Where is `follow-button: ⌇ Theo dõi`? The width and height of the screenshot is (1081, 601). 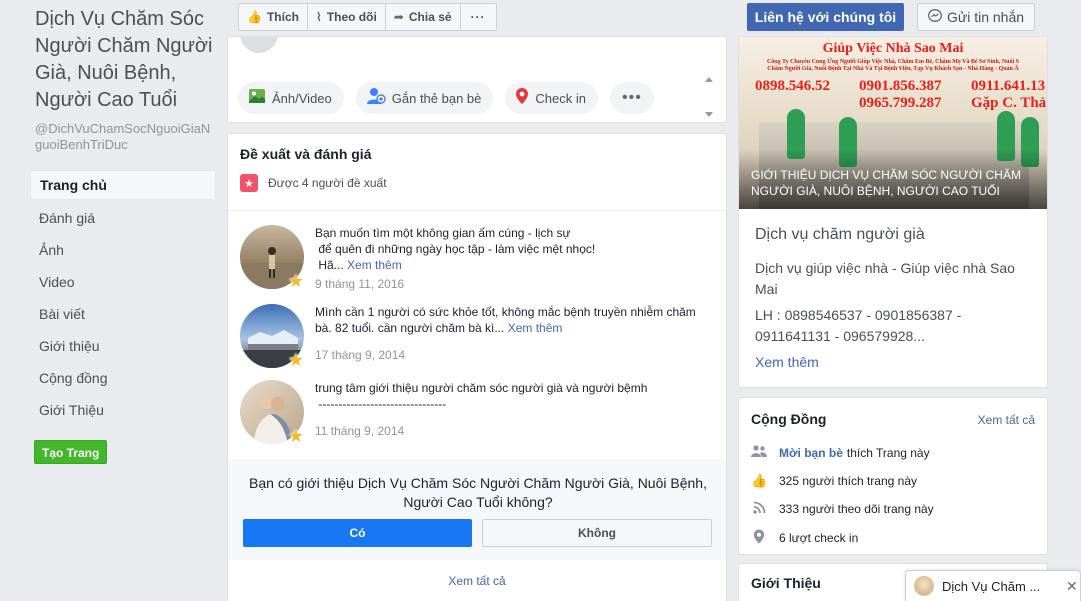 follow-button: ⌇ Theo dõi is located at coordinates (346, 17).